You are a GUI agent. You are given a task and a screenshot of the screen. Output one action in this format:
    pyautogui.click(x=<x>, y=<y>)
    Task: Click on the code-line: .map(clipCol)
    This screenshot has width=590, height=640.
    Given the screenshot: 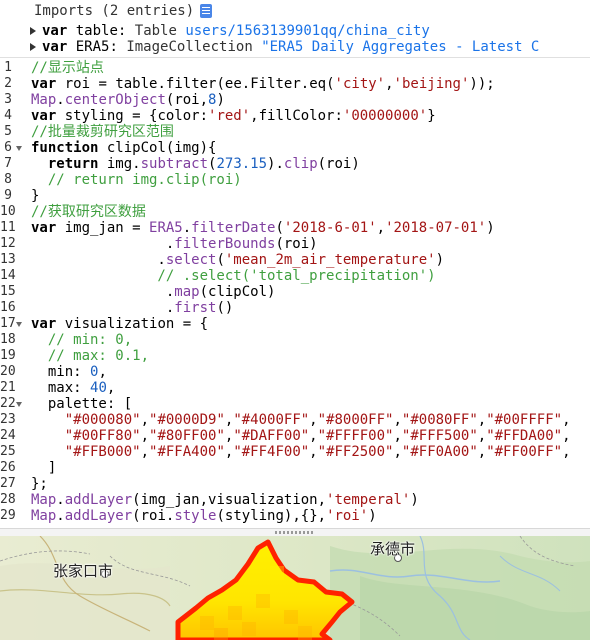 What is the action you would take?
    pyautogui.click(x=153, y=292)
    